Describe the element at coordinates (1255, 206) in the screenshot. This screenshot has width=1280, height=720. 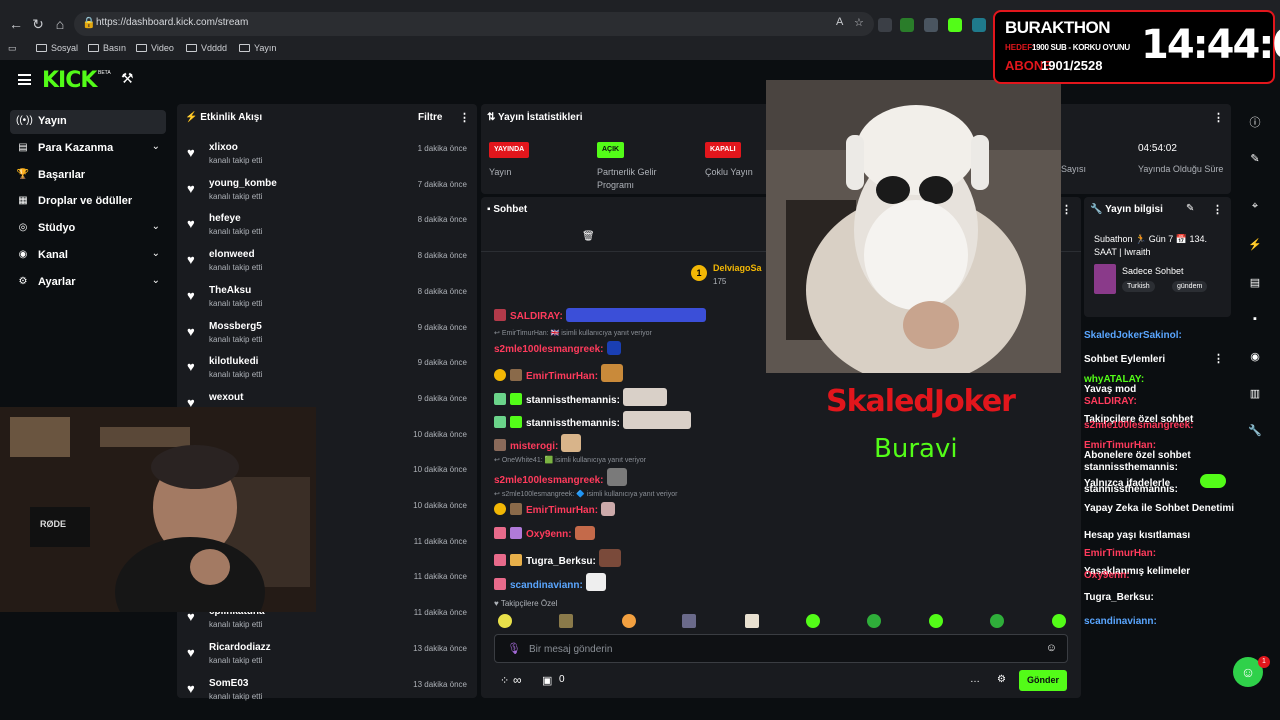
I see `scan-icon: ⌖` at that location.